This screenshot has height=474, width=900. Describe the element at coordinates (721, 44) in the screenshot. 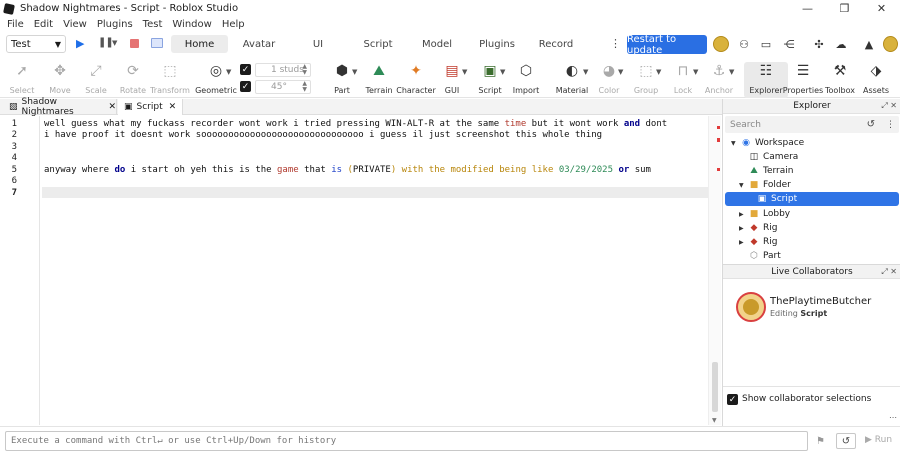

I see `user-avatar` at that location.